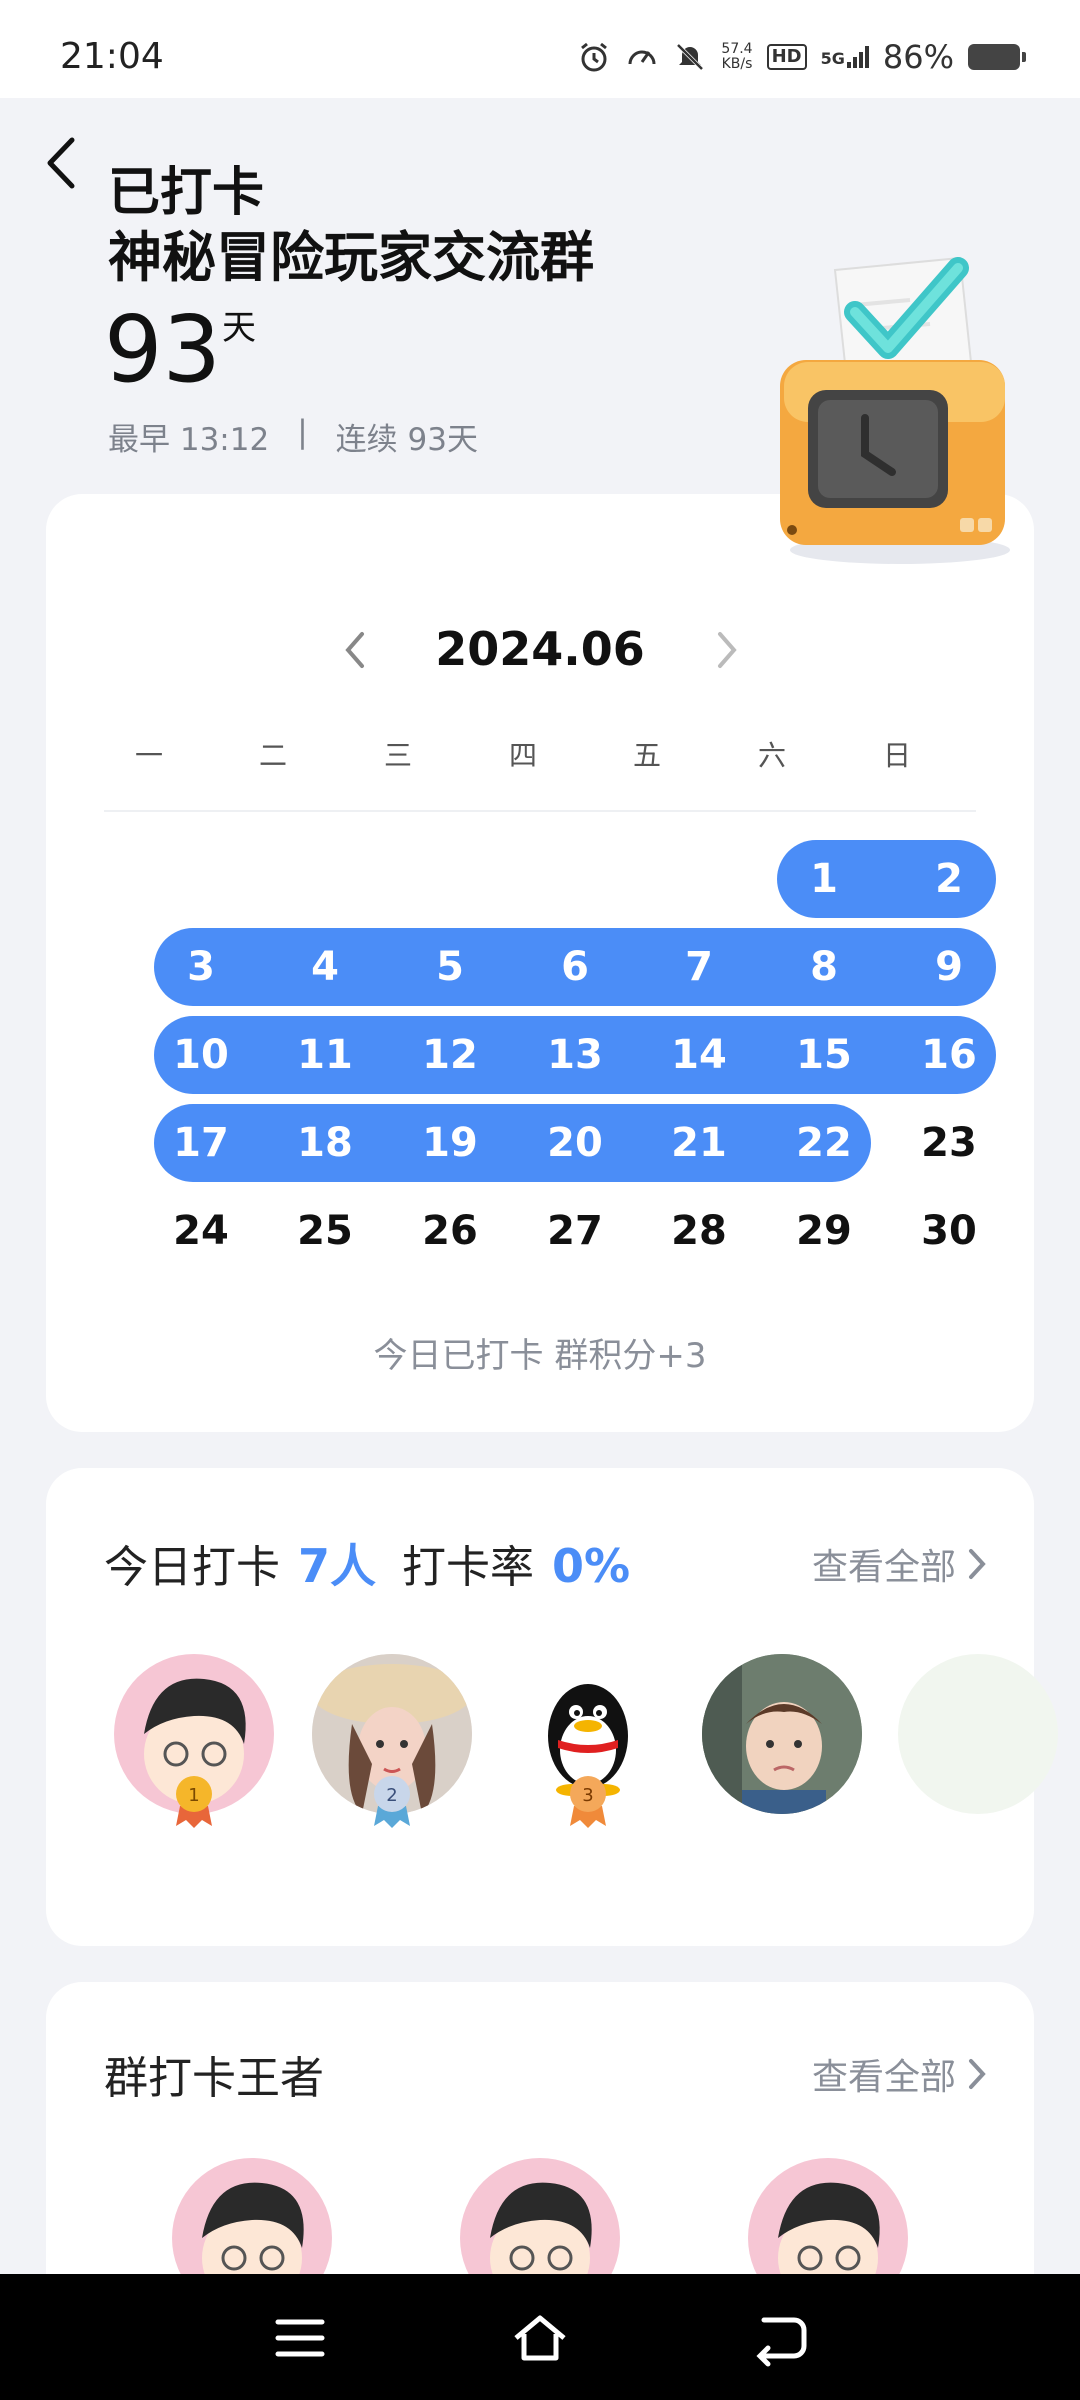 The image size is (1080, 2400). I want to click on checkin-days-unit: 天, so click(239, 328).